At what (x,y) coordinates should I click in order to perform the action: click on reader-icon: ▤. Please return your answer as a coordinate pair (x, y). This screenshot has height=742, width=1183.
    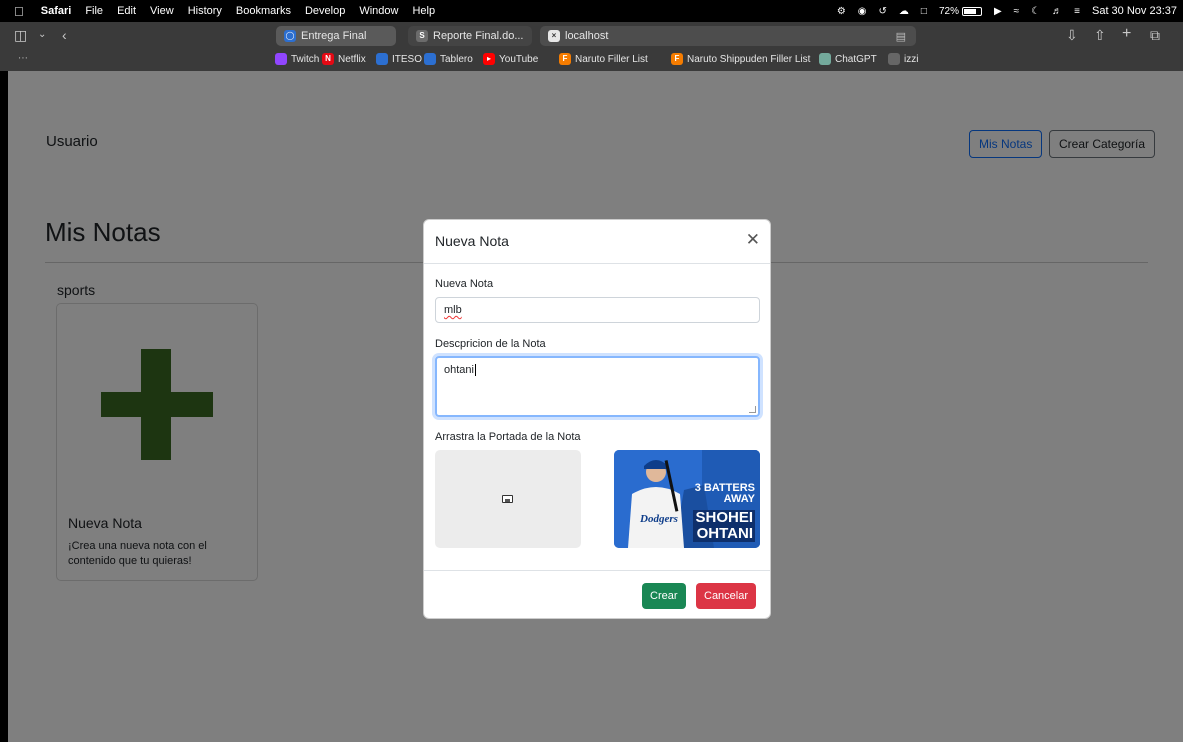
    Looking at the image, I should click on (901, 36).